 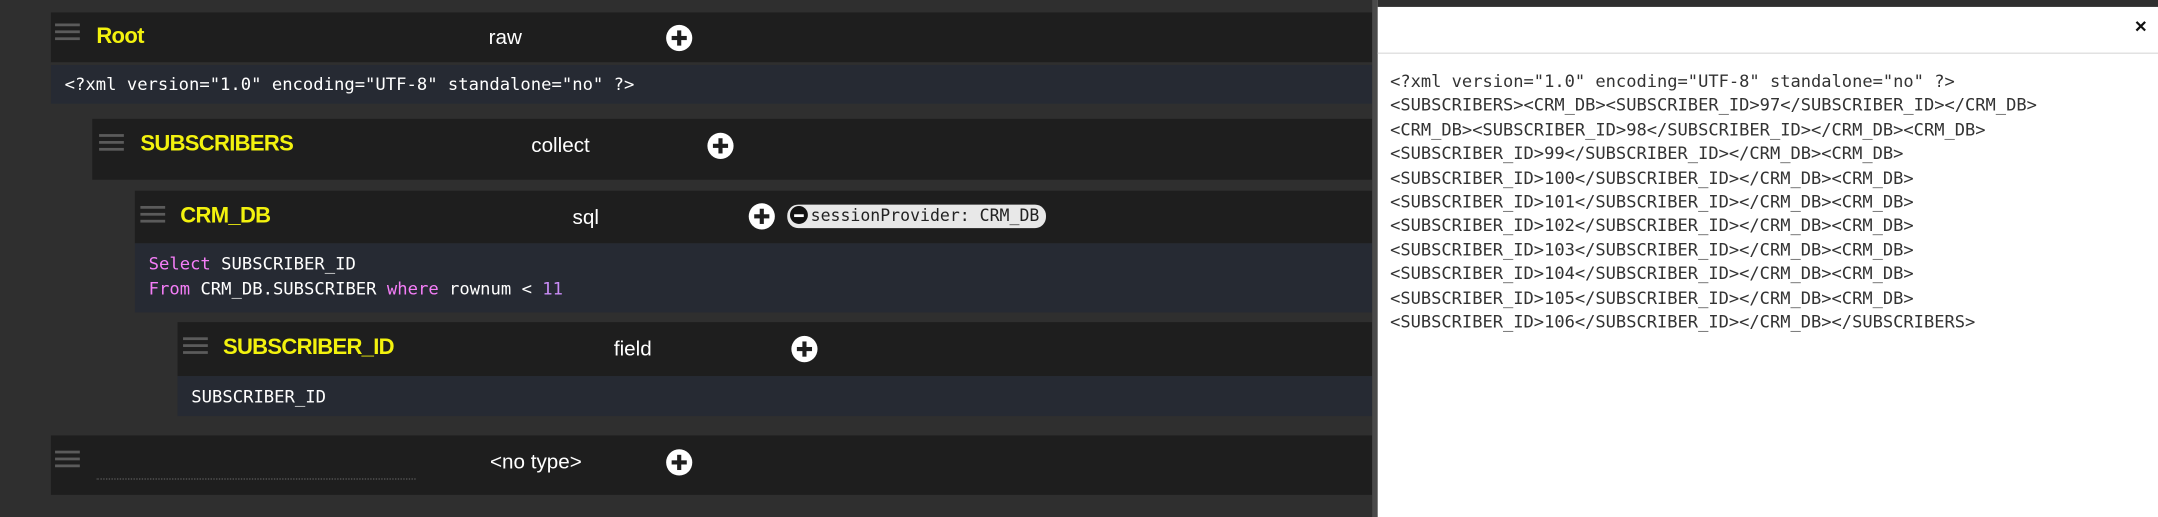 I want to click on attribute-text: sessionProvider: CRM_DB, so click(x=925, y=215).